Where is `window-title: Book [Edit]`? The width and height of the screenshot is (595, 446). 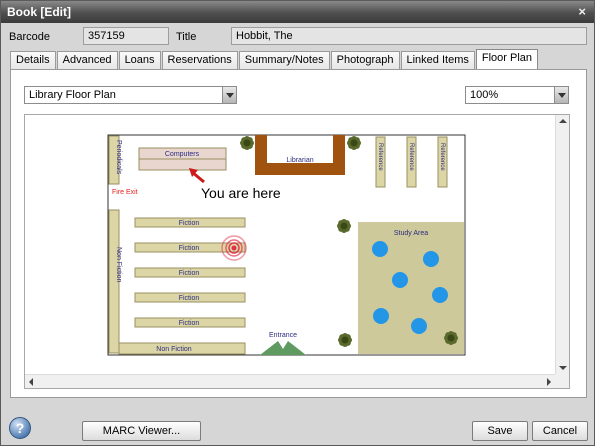
window-title: Book [Edit] is located at coordinates (39, 12).